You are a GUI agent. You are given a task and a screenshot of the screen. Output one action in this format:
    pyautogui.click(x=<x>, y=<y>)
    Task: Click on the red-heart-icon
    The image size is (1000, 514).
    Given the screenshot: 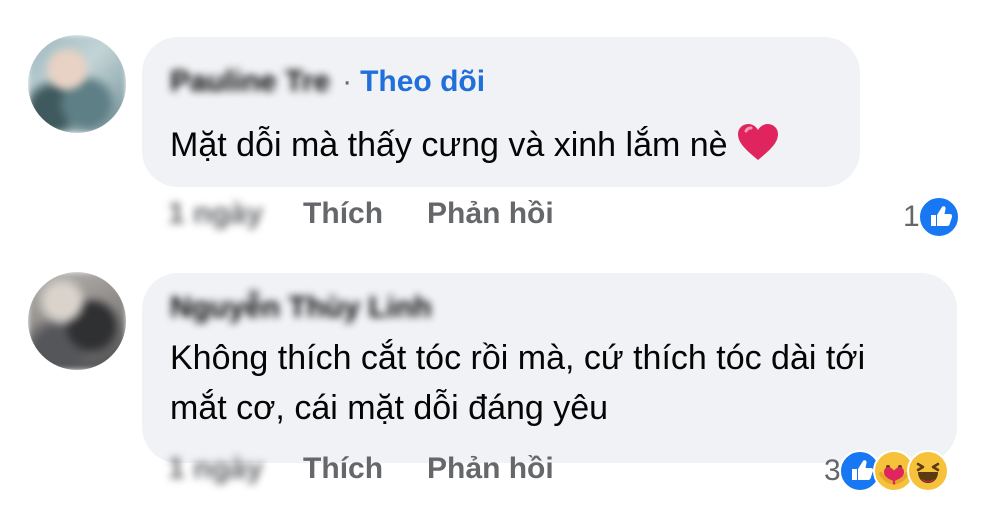 What is the action you would take?
    pyautogui.click(x=758, y=142)
    